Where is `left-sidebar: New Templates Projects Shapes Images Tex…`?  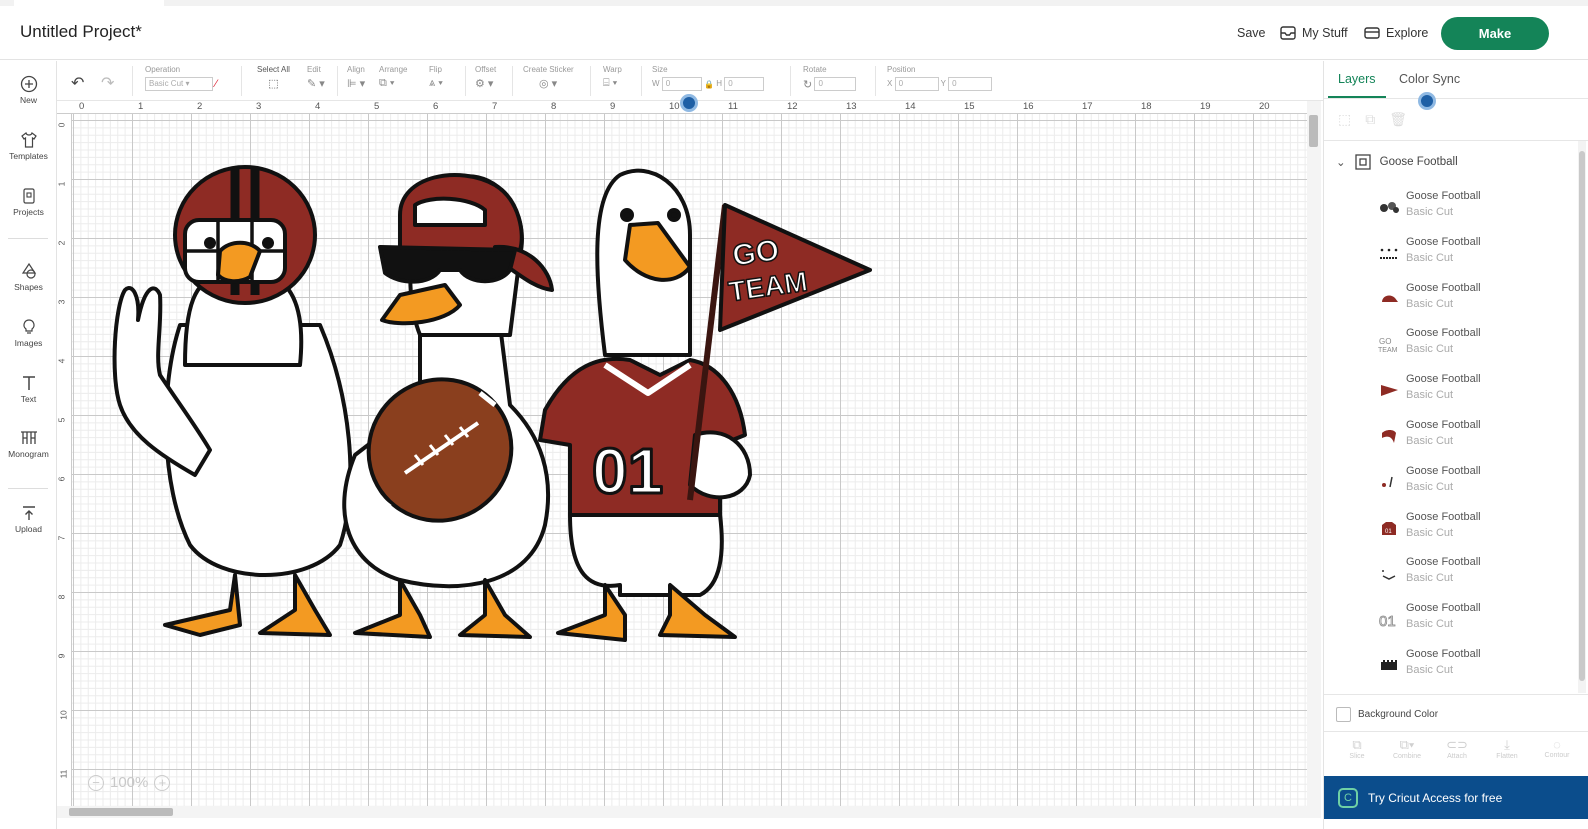 left-sidebar: New Templates Projects Shapes Images Tex… is located at coordinates (28, 445).